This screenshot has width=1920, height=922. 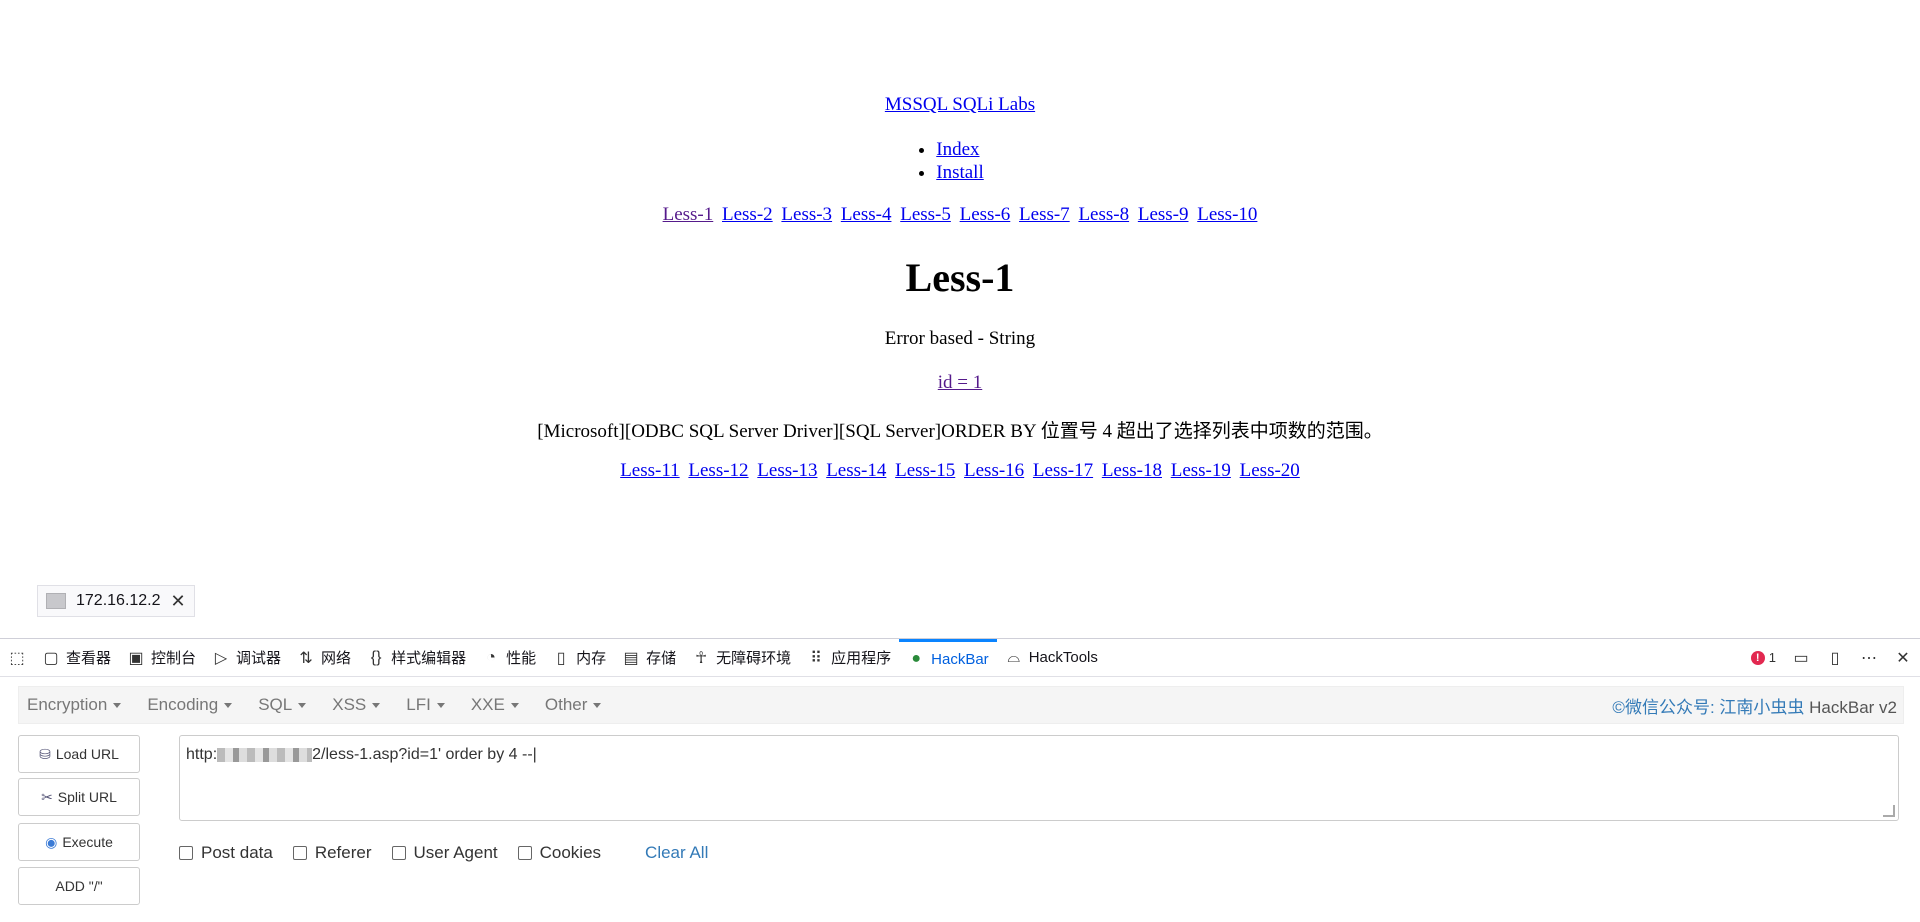 I want to click on lesson-link: Less-5, so click(x=925, y=214).